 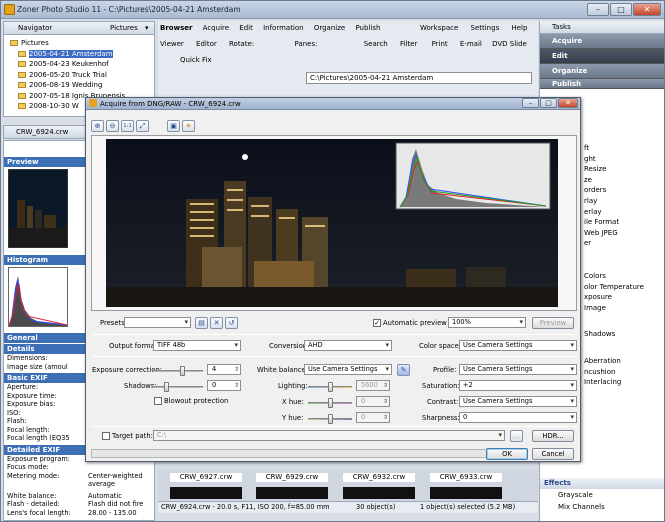 What do you see at coordinates (329, 435) in the screenshot?
I see `target-path-field: C:\` at bounding box center [329, 435].